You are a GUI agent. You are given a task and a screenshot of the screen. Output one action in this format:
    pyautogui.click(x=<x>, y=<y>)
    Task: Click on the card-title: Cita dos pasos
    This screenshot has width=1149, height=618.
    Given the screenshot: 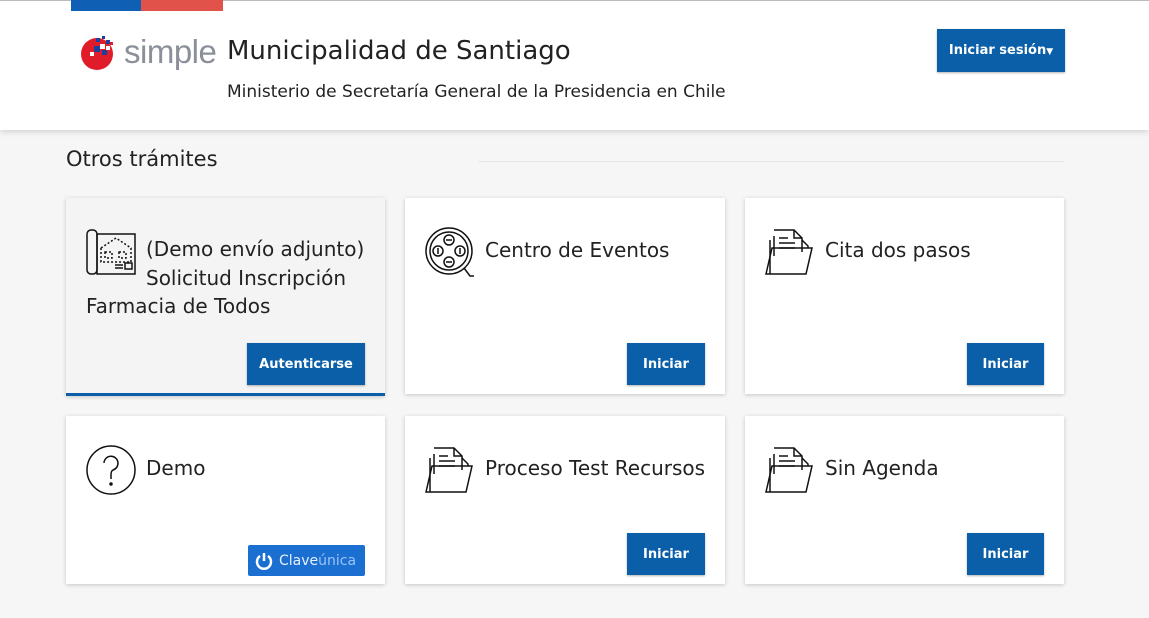 What is the action you would take?
    pyautogui.click(x=898, y=250)
    